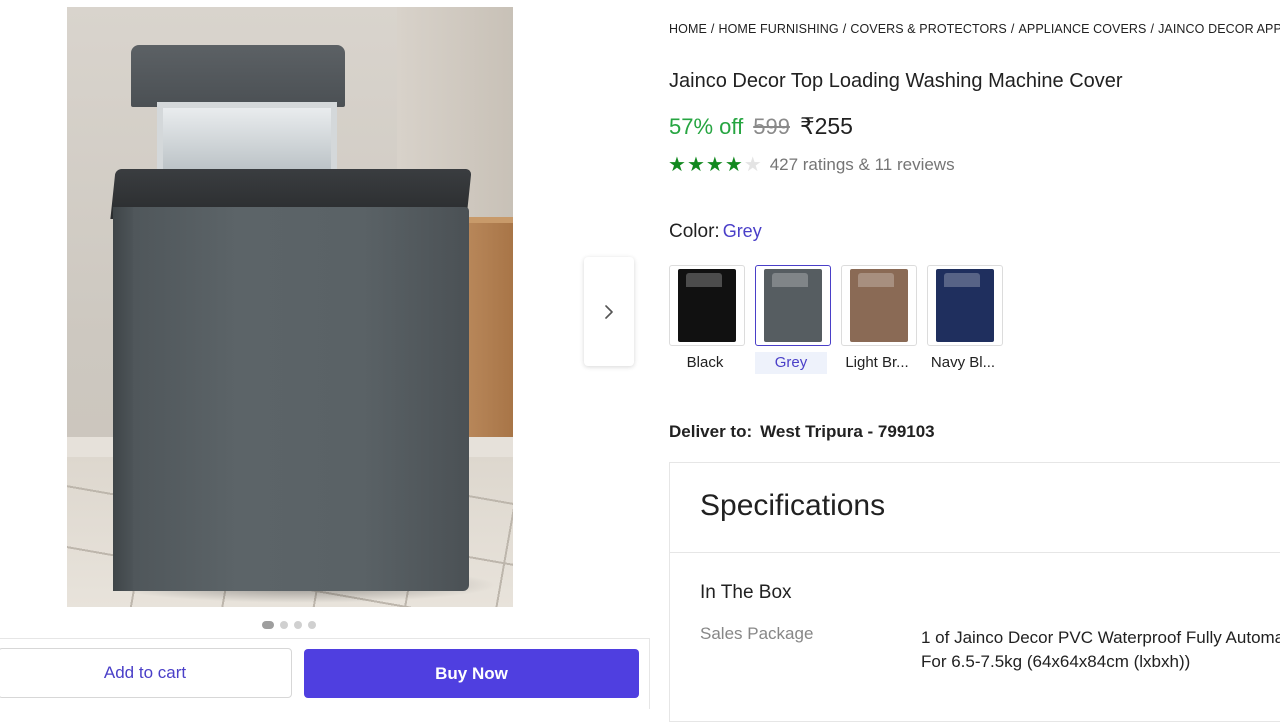 The height and width of the screenshot is (722, 1280). What do you see at coordinates (688, 29) in the screenshot?
I see `breadcrumb-home: HOME` at bounding box center [688, 29].